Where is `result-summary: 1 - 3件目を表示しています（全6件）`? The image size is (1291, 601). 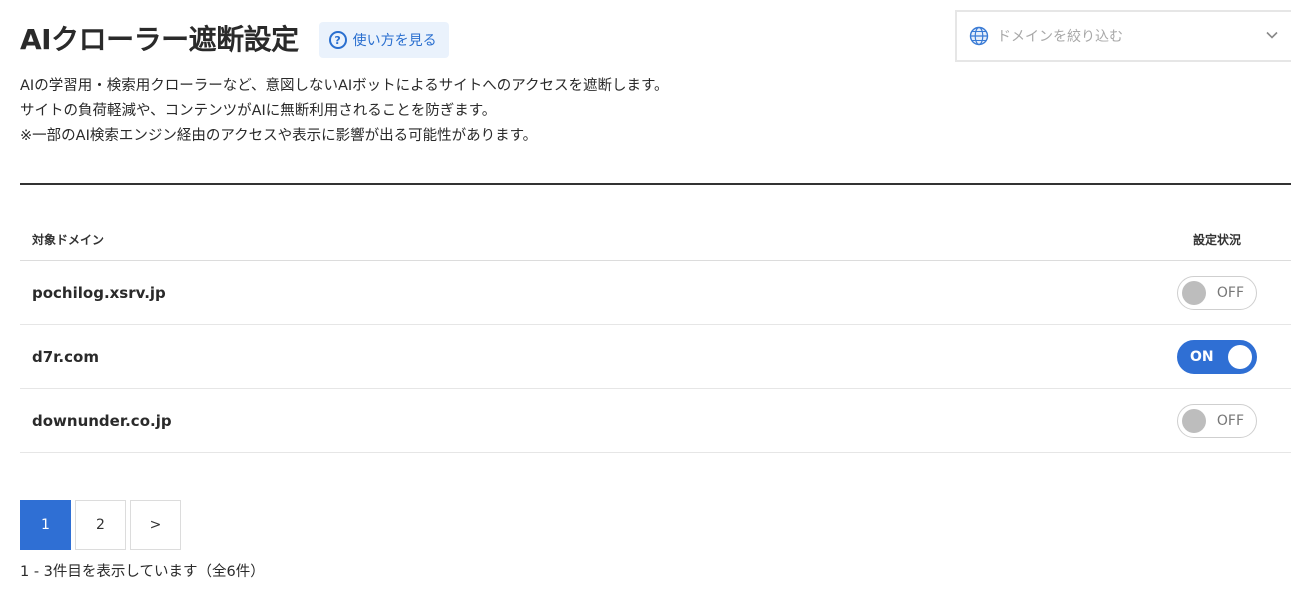
result-summary: 1 - 3件目を表示しています（全6件） is located at coordinates (142, 572).